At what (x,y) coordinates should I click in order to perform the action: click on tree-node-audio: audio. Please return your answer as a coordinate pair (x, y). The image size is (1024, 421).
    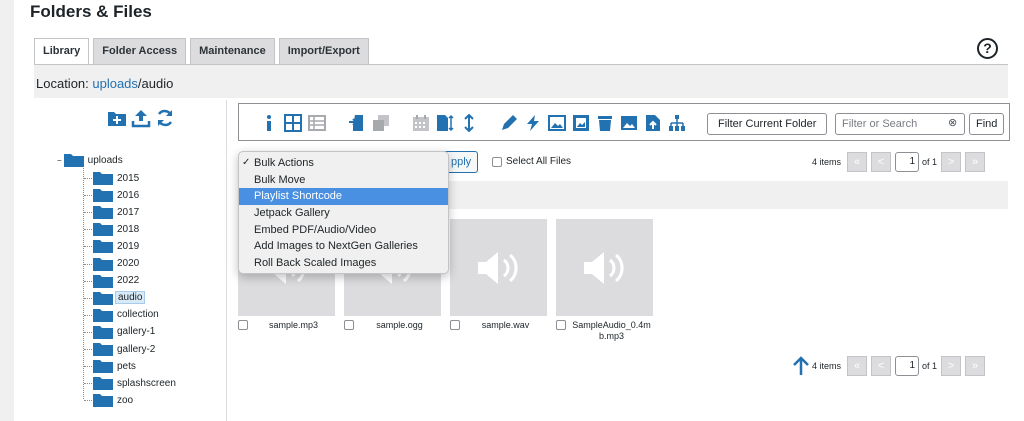
    Looking at the image, I should click on (119, 298).